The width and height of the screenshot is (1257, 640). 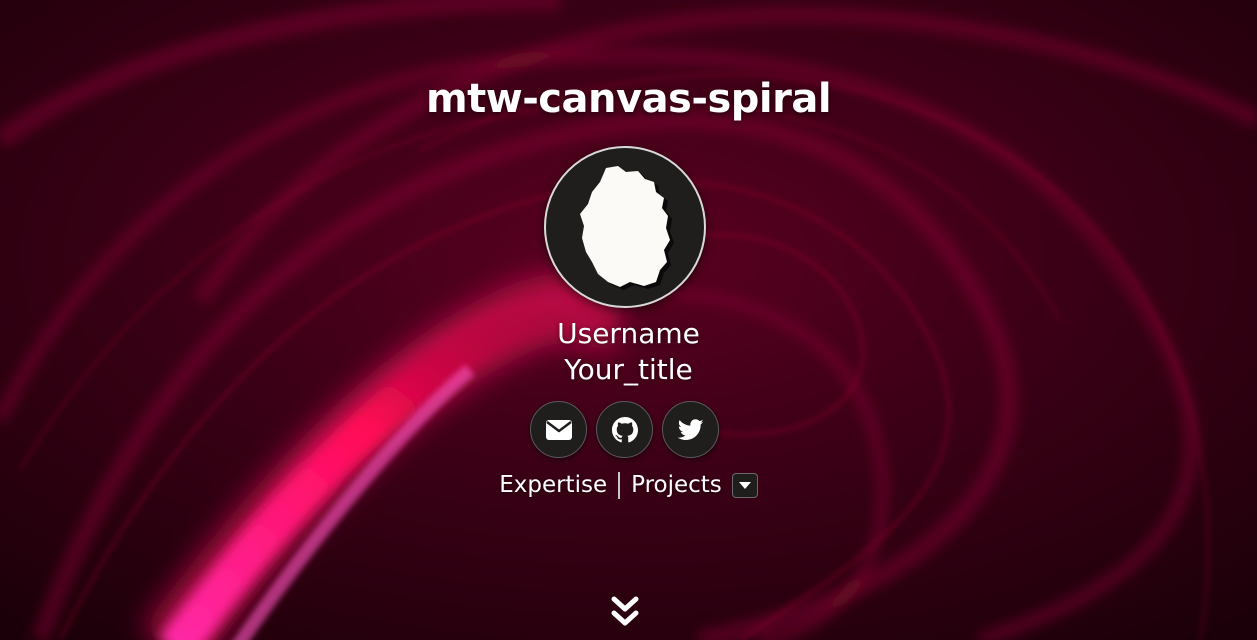 I want to click on nav-divider, so click(x=619, y=485).